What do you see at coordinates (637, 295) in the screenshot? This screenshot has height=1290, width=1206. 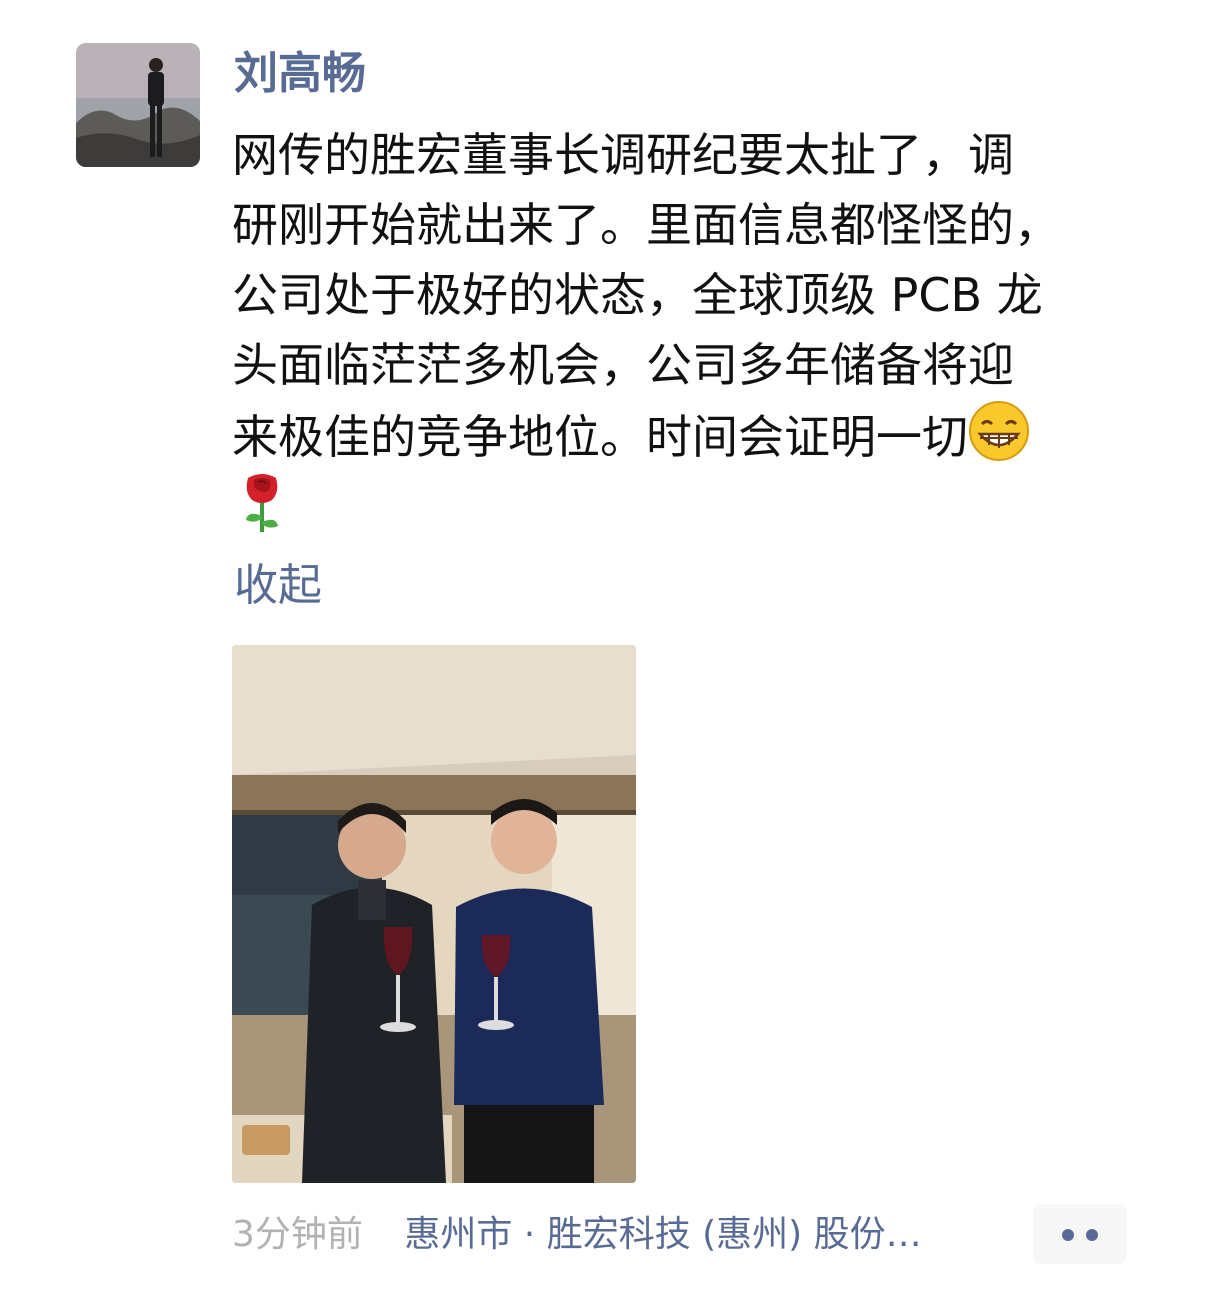 I see `post-text-line: 公司处于极好的状态，全球顶级 PCB 龙` at bounding box center [637, 295].